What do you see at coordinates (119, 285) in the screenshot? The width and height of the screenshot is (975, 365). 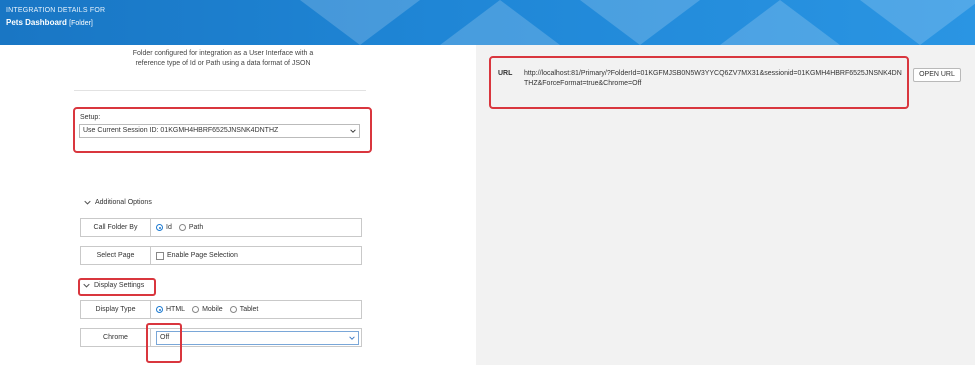 I see `display-settings-label: Display Settings` at bounding box center [119, 285].